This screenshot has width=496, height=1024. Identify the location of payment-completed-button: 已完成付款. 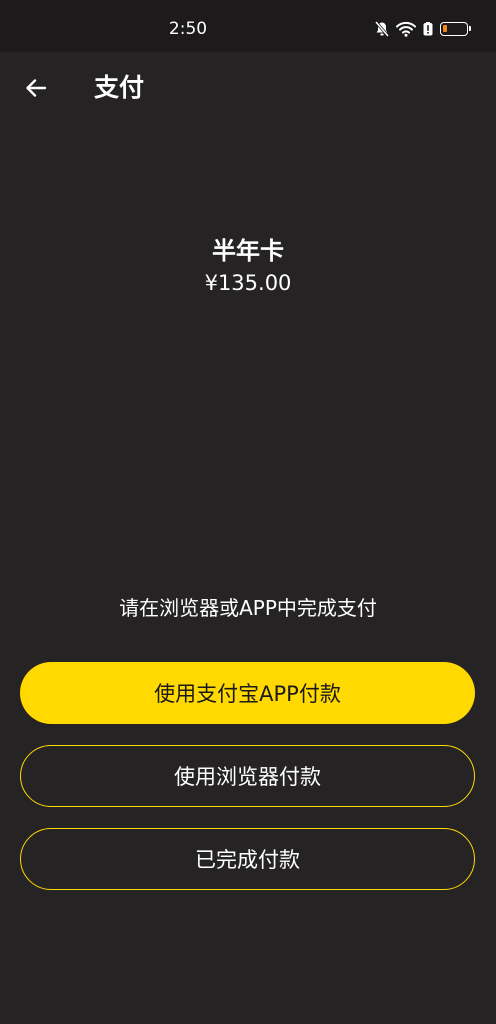
(247, 859).